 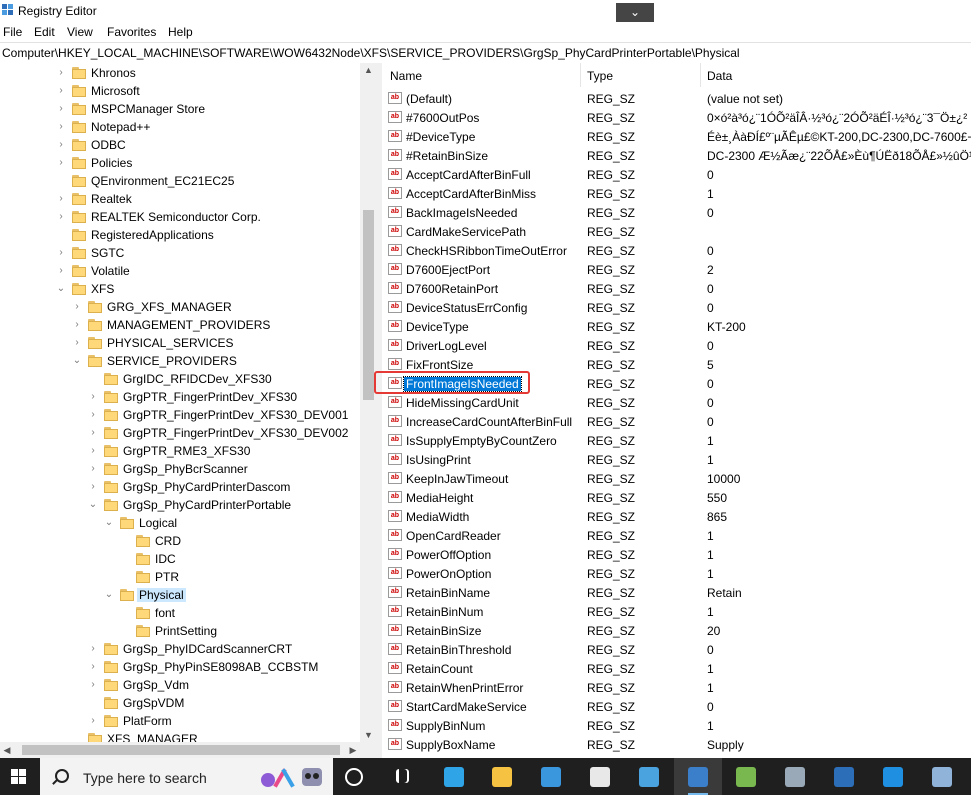 What do you see at coordinates (368, 70) in the screenshot?
I see `scroll-up-icon: ▲` at bounding box center [368, 70].